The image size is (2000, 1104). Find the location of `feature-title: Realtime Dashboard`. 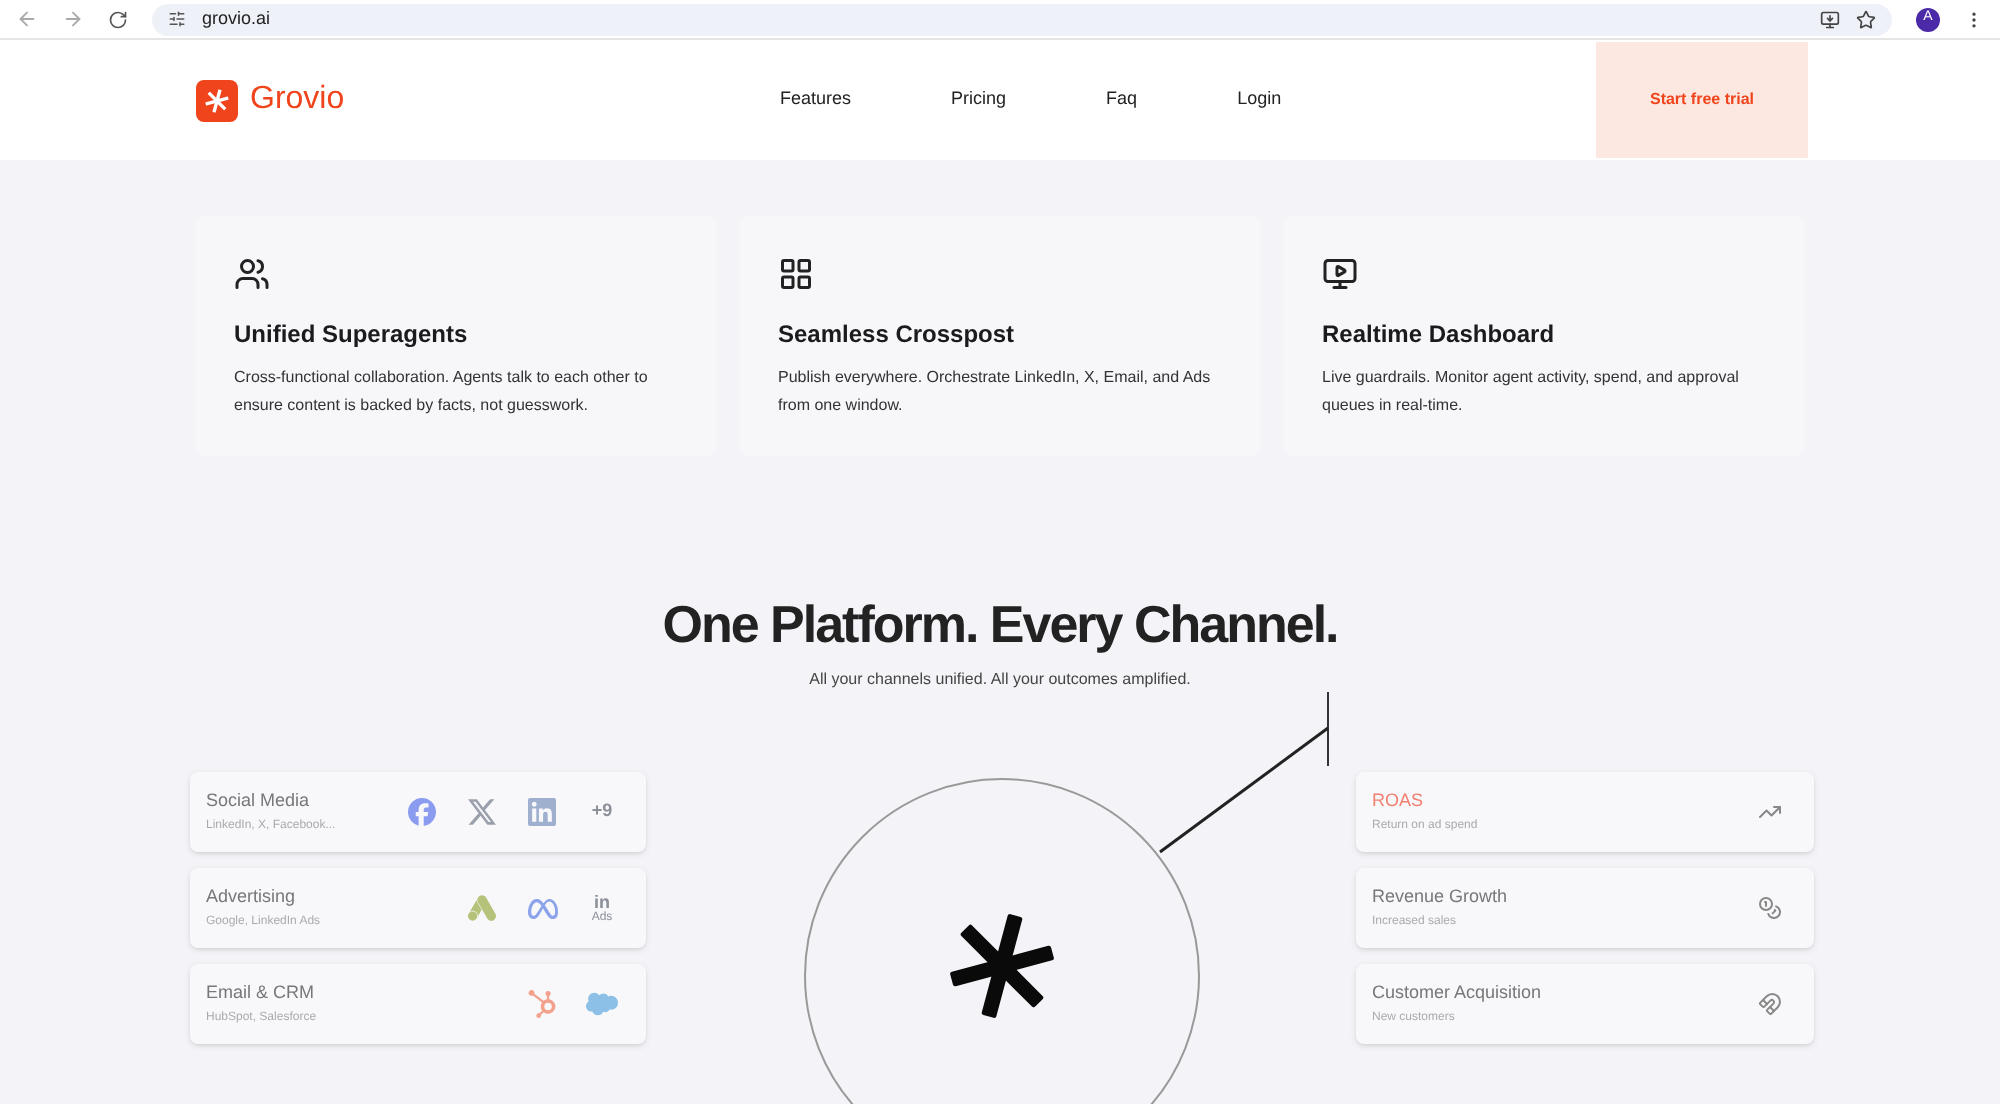

feature-title: Realtime Dashboard is located at coordinates (1439, 335).